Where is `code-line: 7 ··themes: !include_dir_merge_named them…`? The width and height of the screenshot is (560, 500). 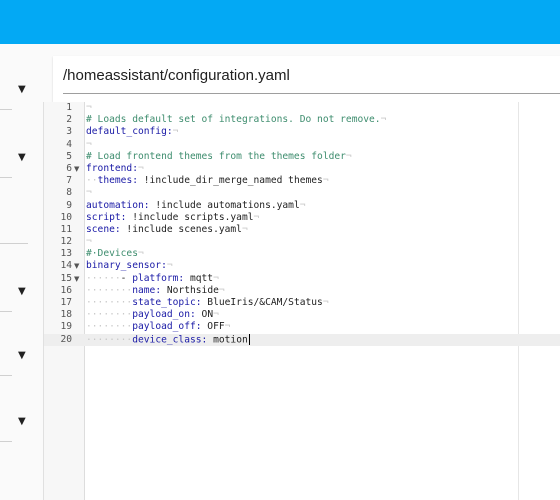
code-line: 7 ··themes: !include_dir_merge_named them… is located at coordinates (302, 181).